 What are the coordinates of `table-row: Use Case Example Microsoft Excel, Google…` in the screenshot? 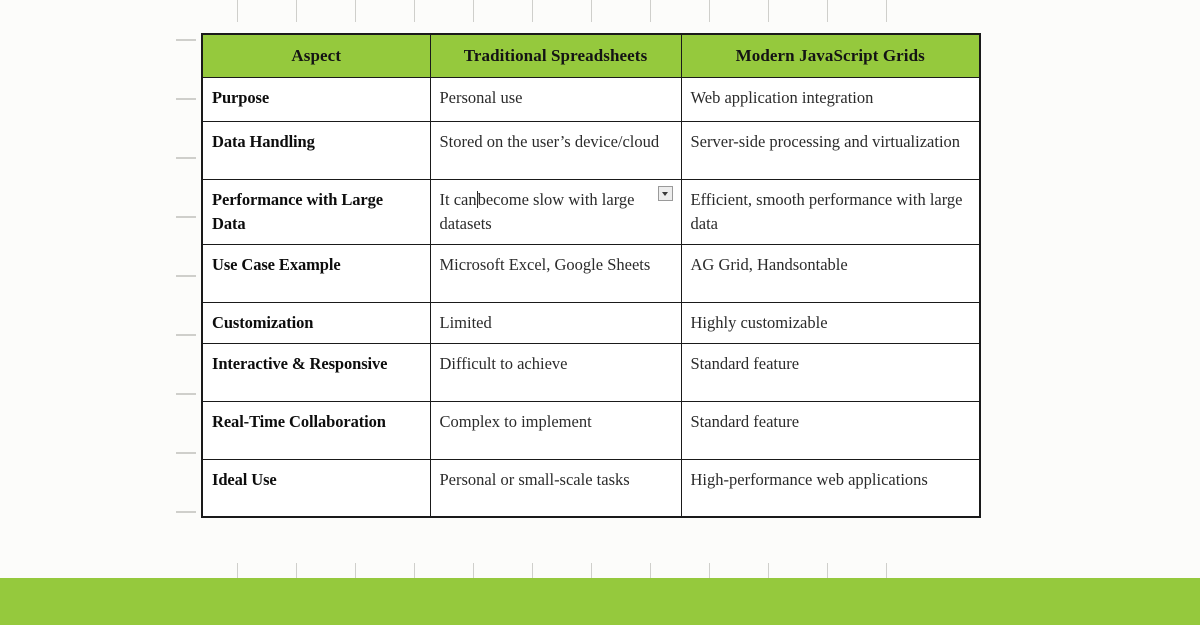 It's located at (591, 273).